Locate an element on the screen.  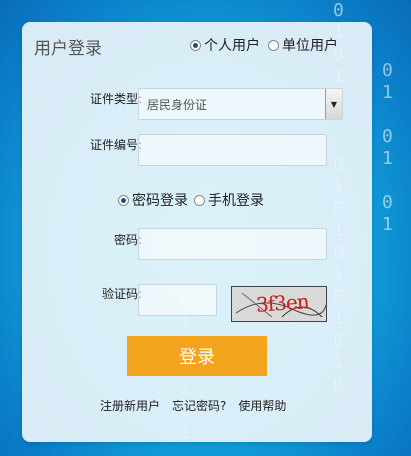
footer-links: 注册新用户 忘记密码? 使用帮助 is located at coordinates (193, 405).